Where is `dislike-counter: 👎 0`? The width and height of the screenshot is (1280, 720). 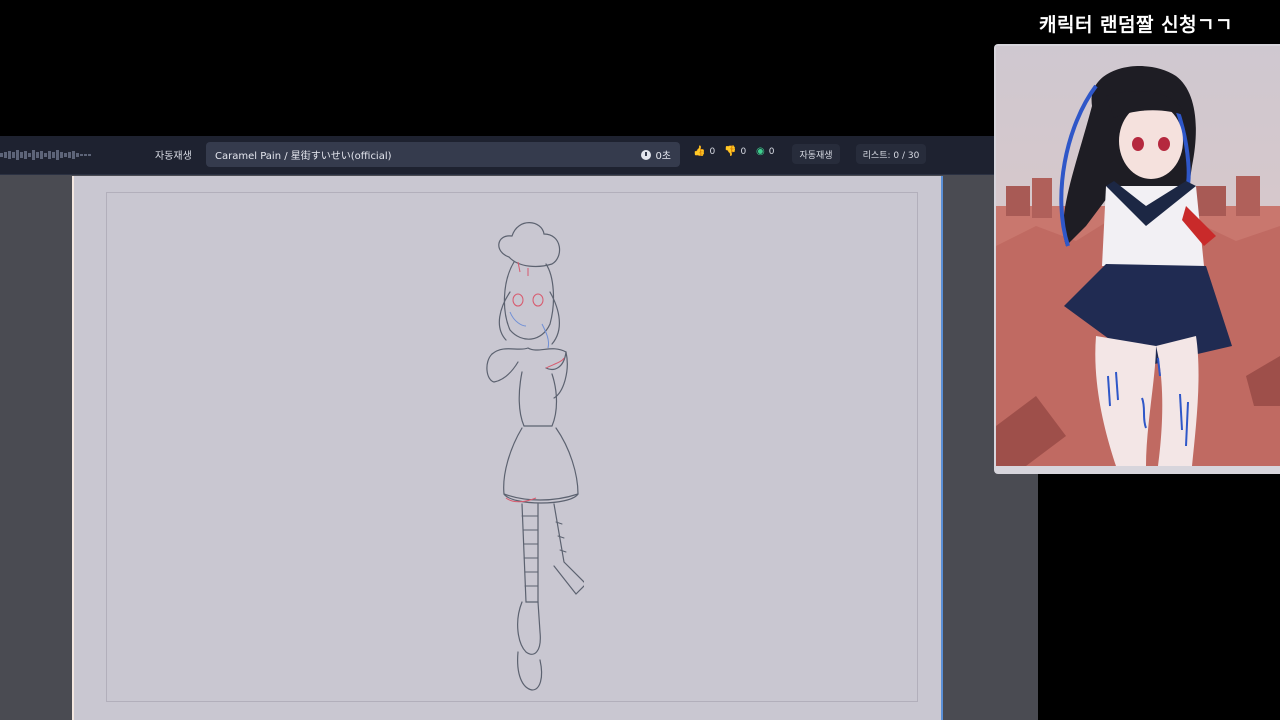
dislike-counter: 👎 0 is located at coordinates (735, 152).